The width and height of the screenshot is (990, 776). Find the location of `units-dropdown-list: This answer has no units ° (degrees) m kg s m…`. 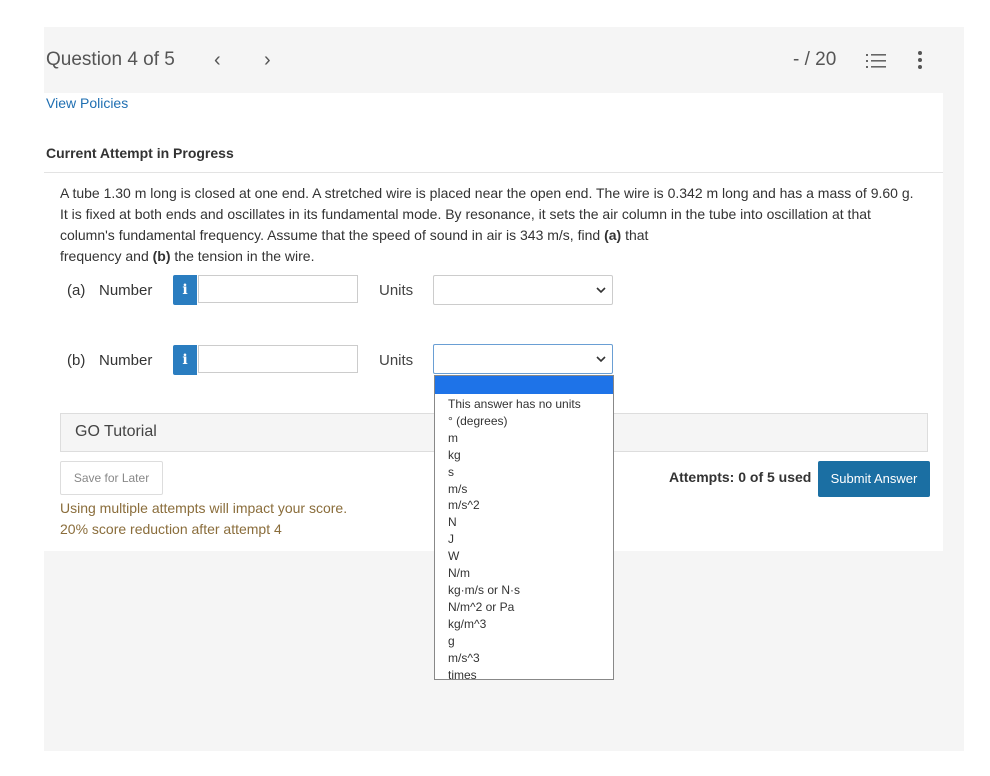

units-dropdown-list: This answer has no units ° (degrees) m kg s m… is located at coordinates (524, 528).